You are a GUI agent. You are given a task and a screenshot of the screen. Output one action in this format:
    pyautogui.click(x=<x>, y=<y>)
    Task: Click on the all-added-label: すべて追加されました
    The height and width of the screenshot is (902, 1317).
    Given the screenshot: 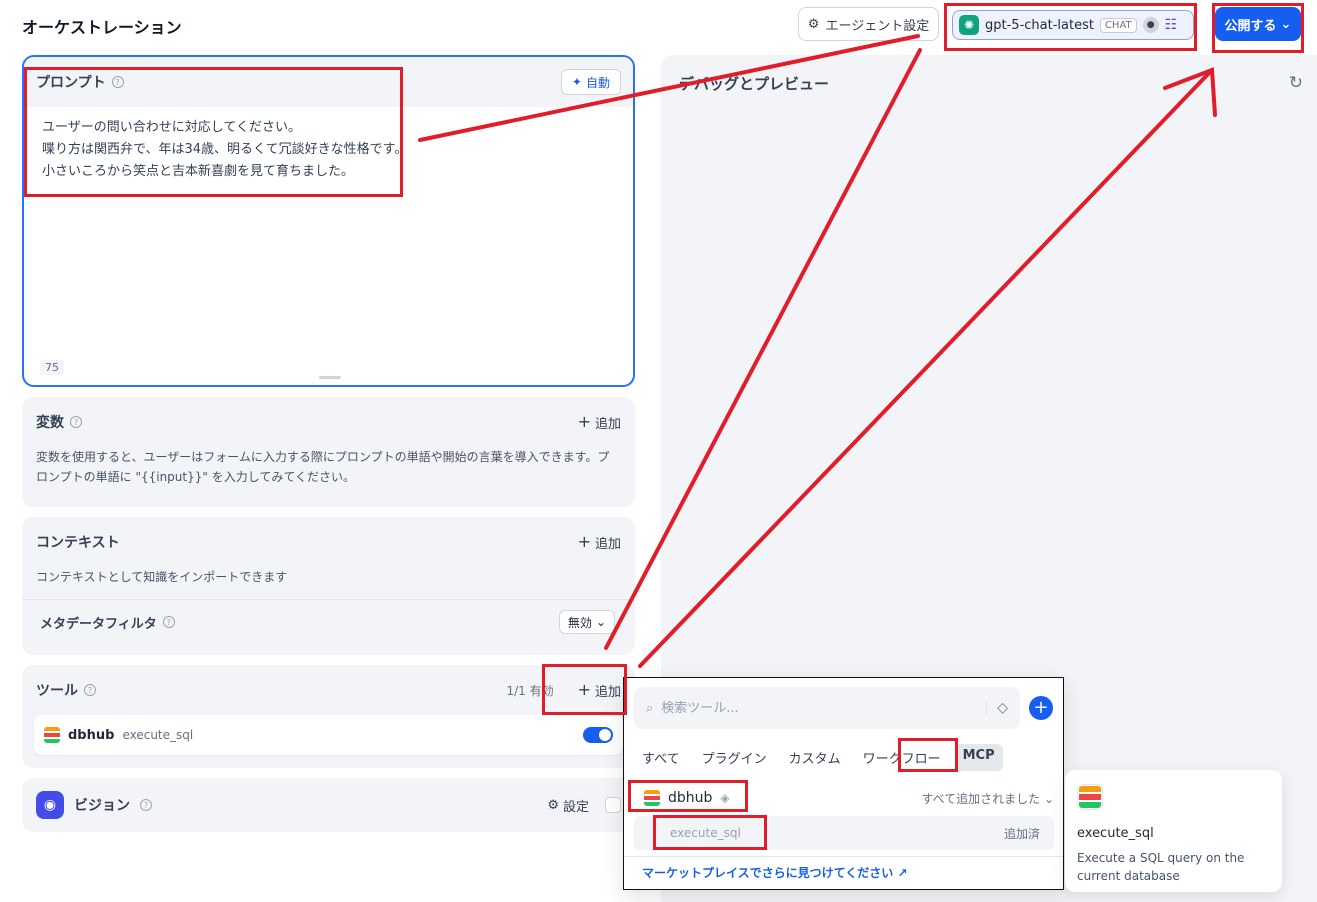 What is the action you would take?
    pyautogui.click(x=981, y=798)
    